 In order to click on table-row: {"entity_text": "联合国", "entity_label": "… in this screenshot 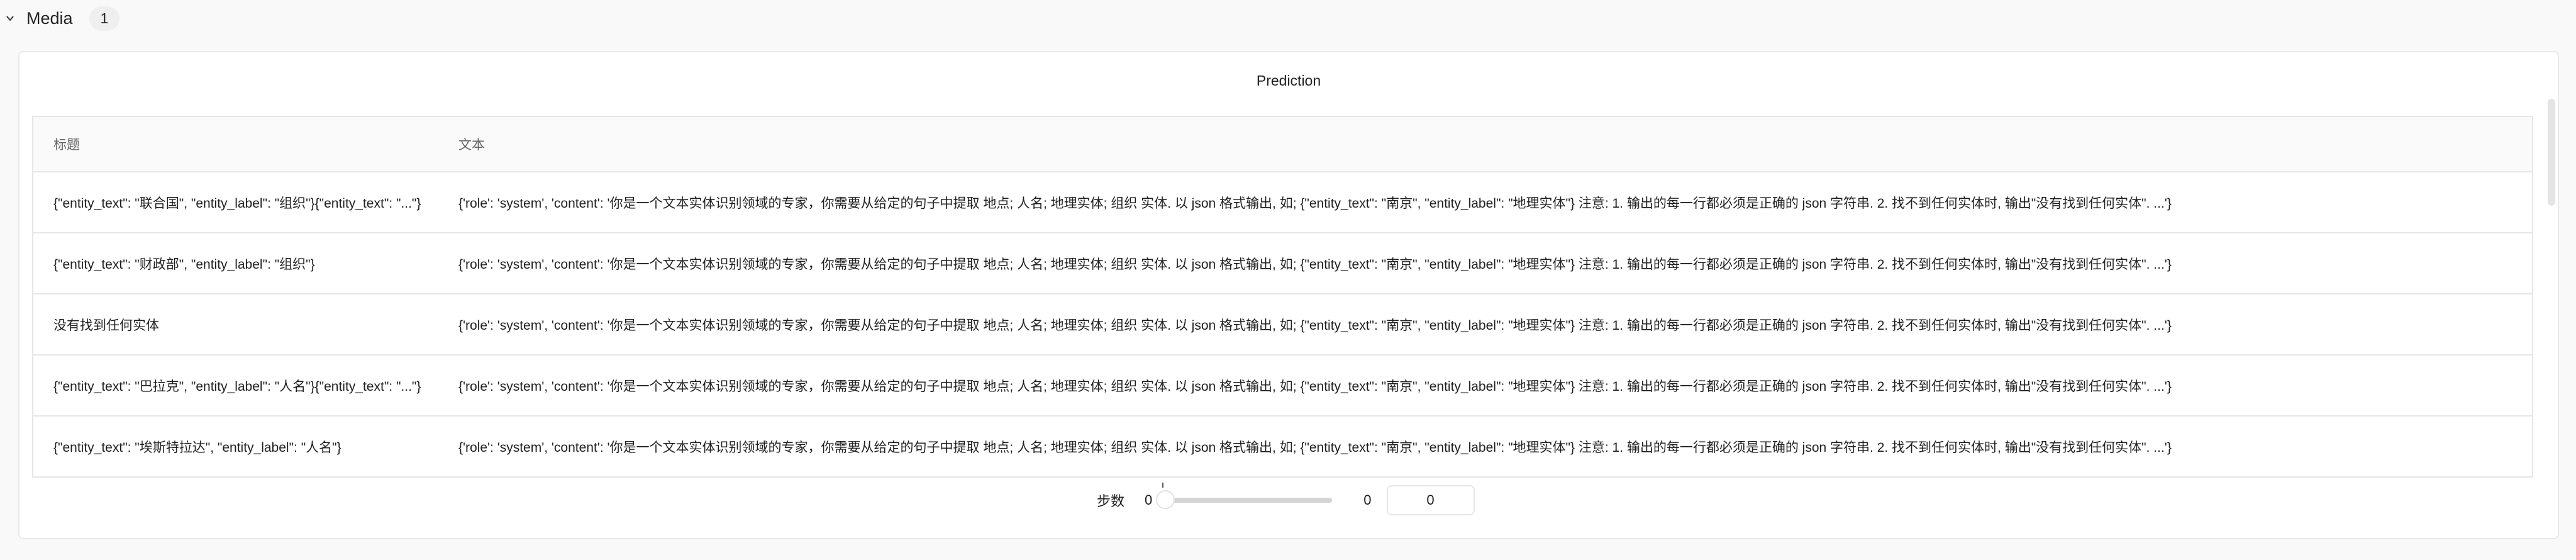, I will do `click(1282, 201)`.